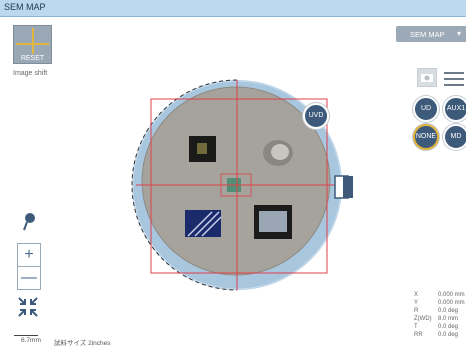  I want to click on ud-detector-button: UD, so click(426, 109).